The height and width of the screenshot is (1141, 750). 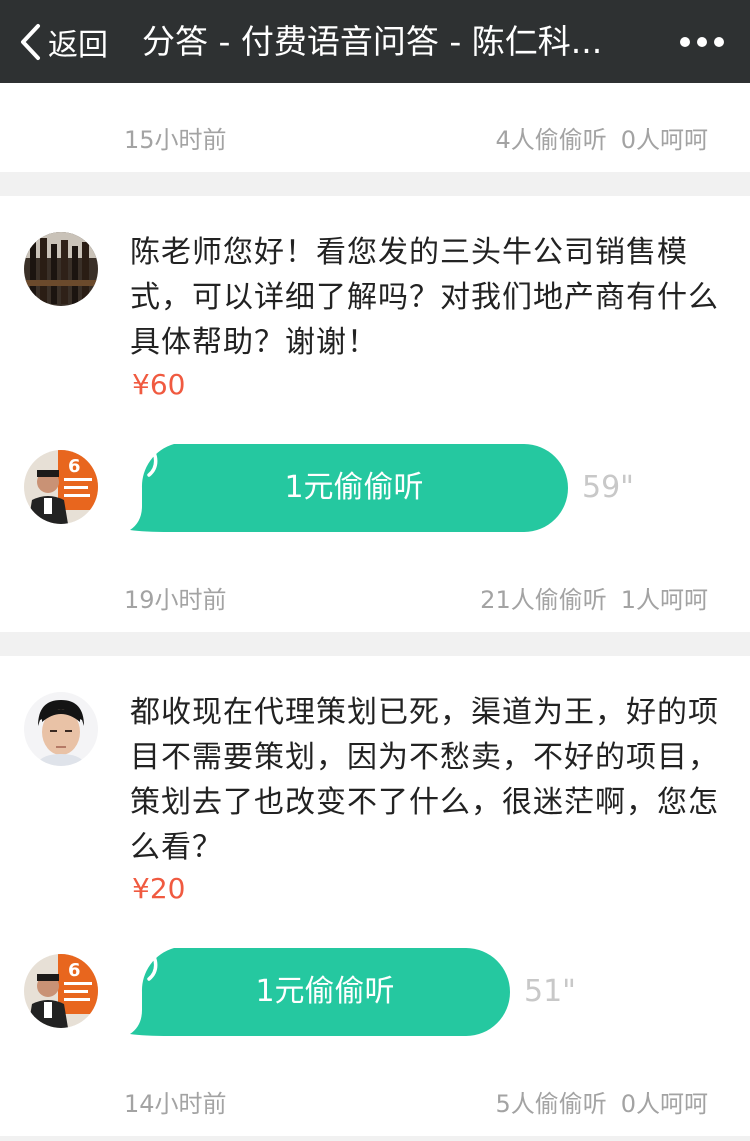 What do you see at coordinates (543, 600) in the screenshot?
I see `listener-count: 21人偷偷听` at bounding box center [543, 600].